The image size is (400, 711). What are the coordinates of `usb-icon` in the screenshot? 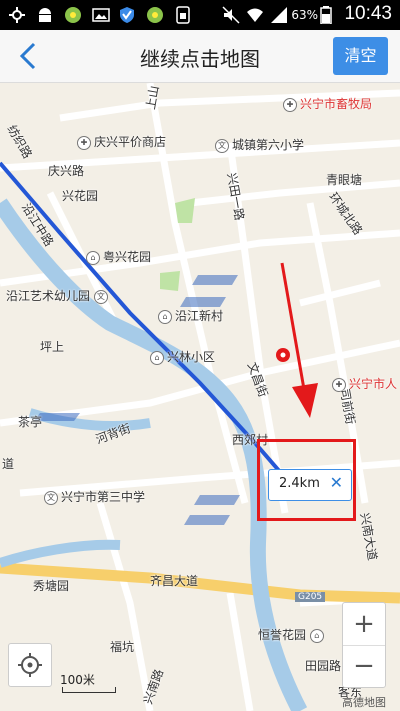 It's located at (17, 15).